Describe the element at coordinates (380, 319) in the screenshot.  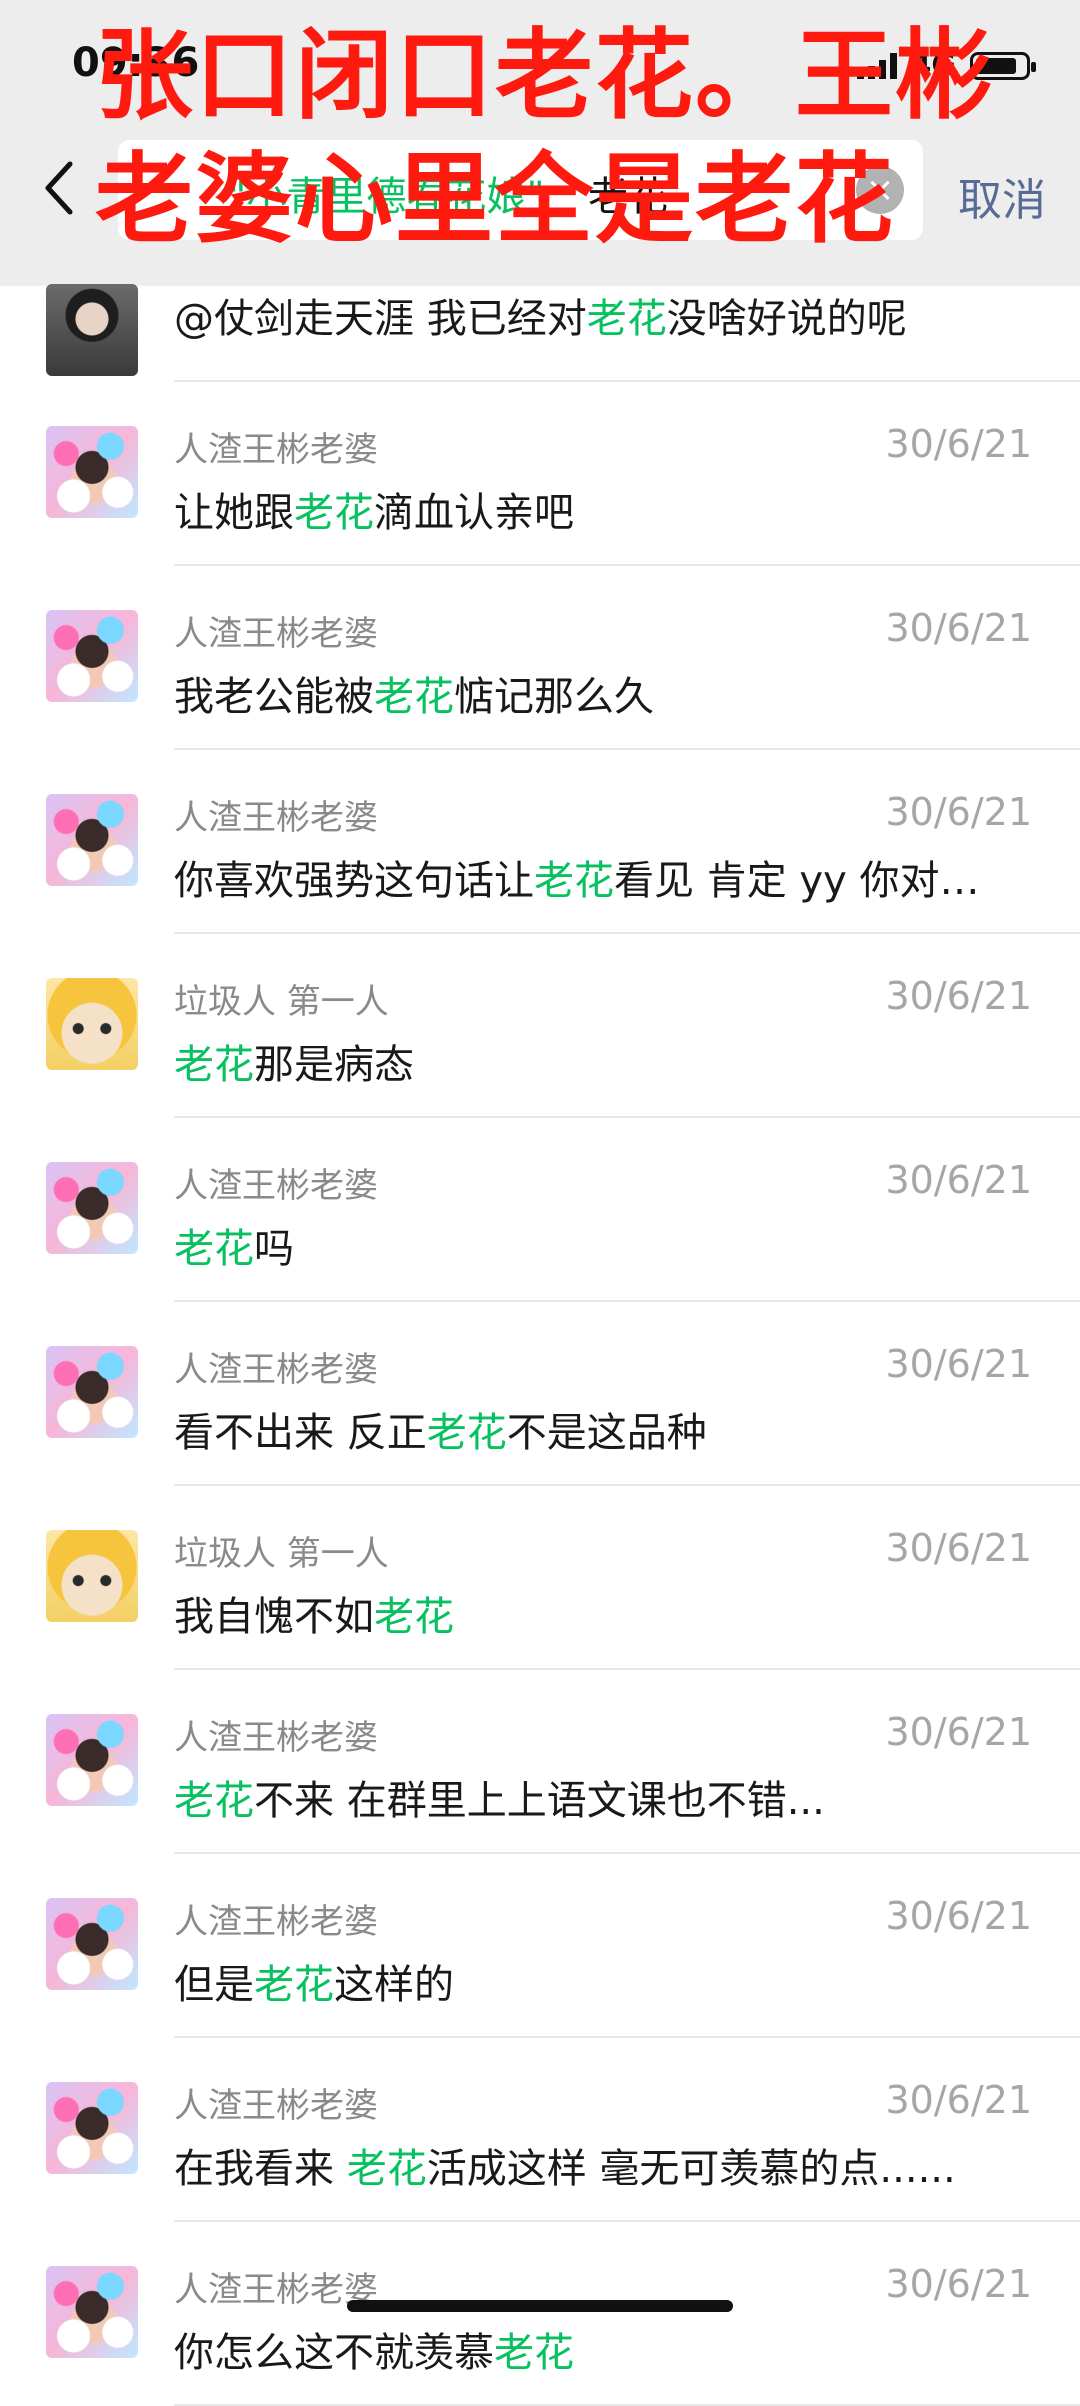
I see `message-text-pre: @仗剑走天涯 我已经对` at that location.